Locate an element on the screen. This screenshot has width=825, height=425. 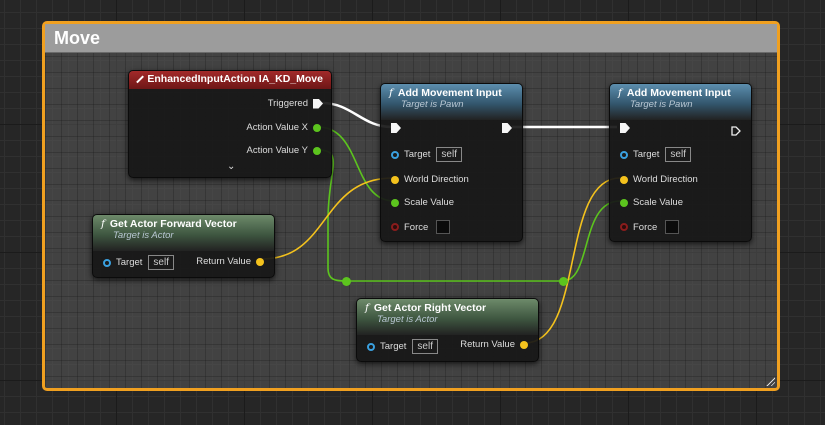
pin-row-action-y: Action Value Y is located at coordinates (284, 150).